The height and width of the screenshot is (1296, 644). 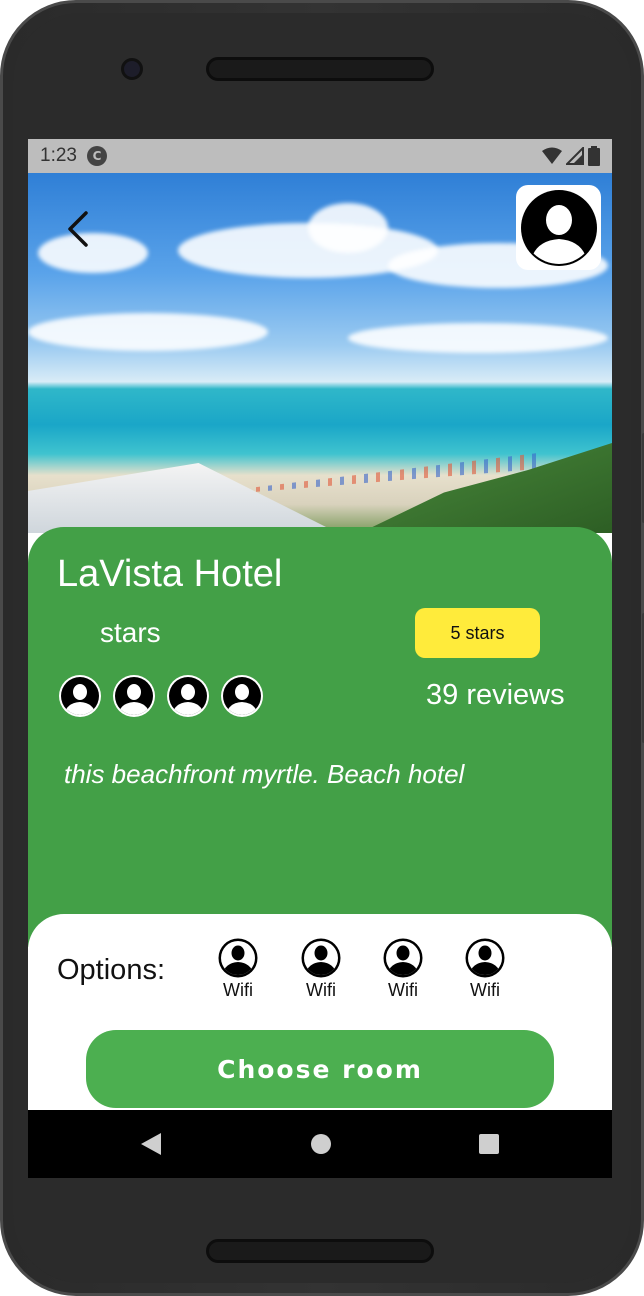 I want to click on reviews-count: 39 reviews, so click(x=495, y=695).